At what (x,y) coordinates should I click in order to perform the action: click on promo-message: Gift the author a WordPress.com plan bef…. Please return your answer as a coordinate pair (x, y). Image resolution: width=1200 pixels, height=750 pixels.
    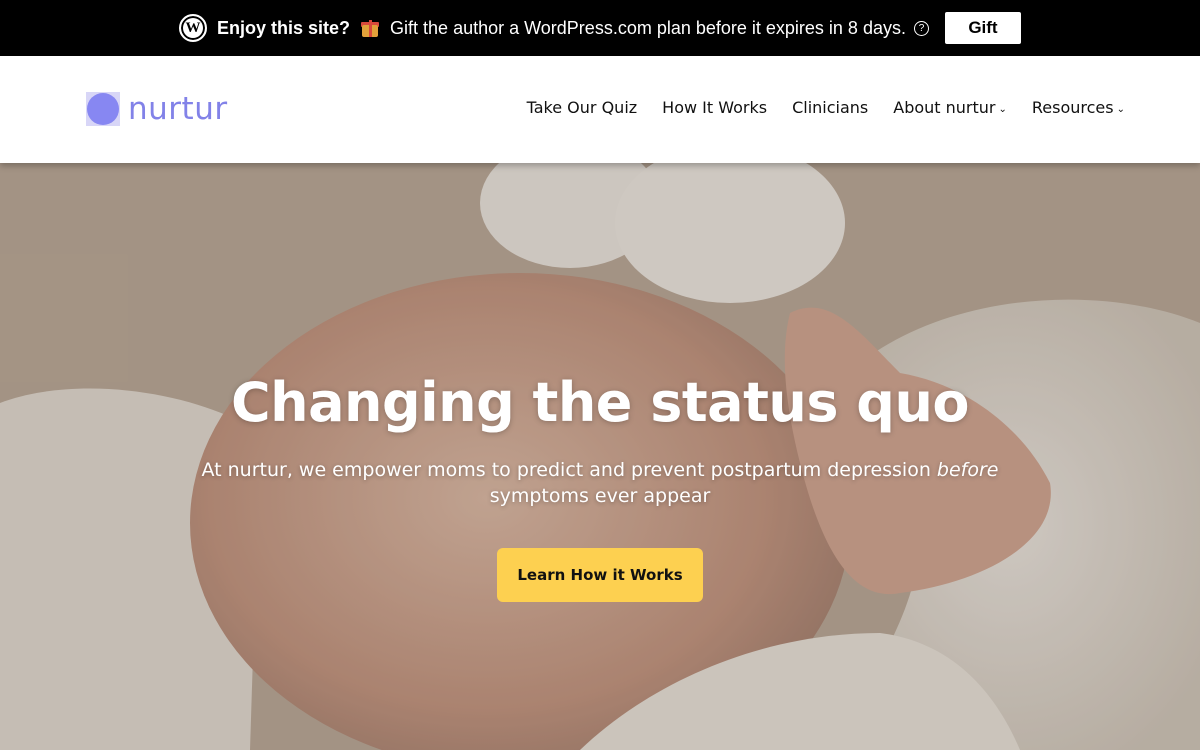
    Looking at the image, I should click on (648, 27).